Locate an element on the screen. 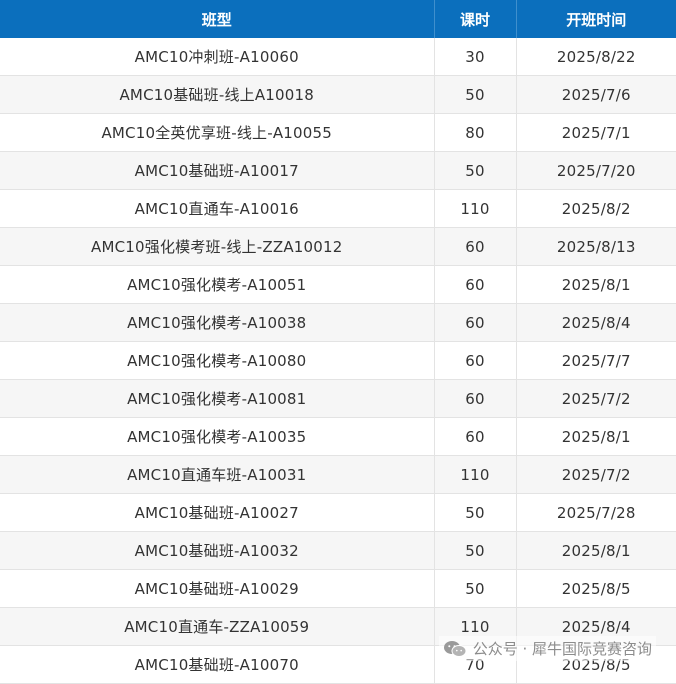 The height and width of the screenshot is (684, 676). start-date-cell: 2025/7/7 is located at coordinates (596, 360).